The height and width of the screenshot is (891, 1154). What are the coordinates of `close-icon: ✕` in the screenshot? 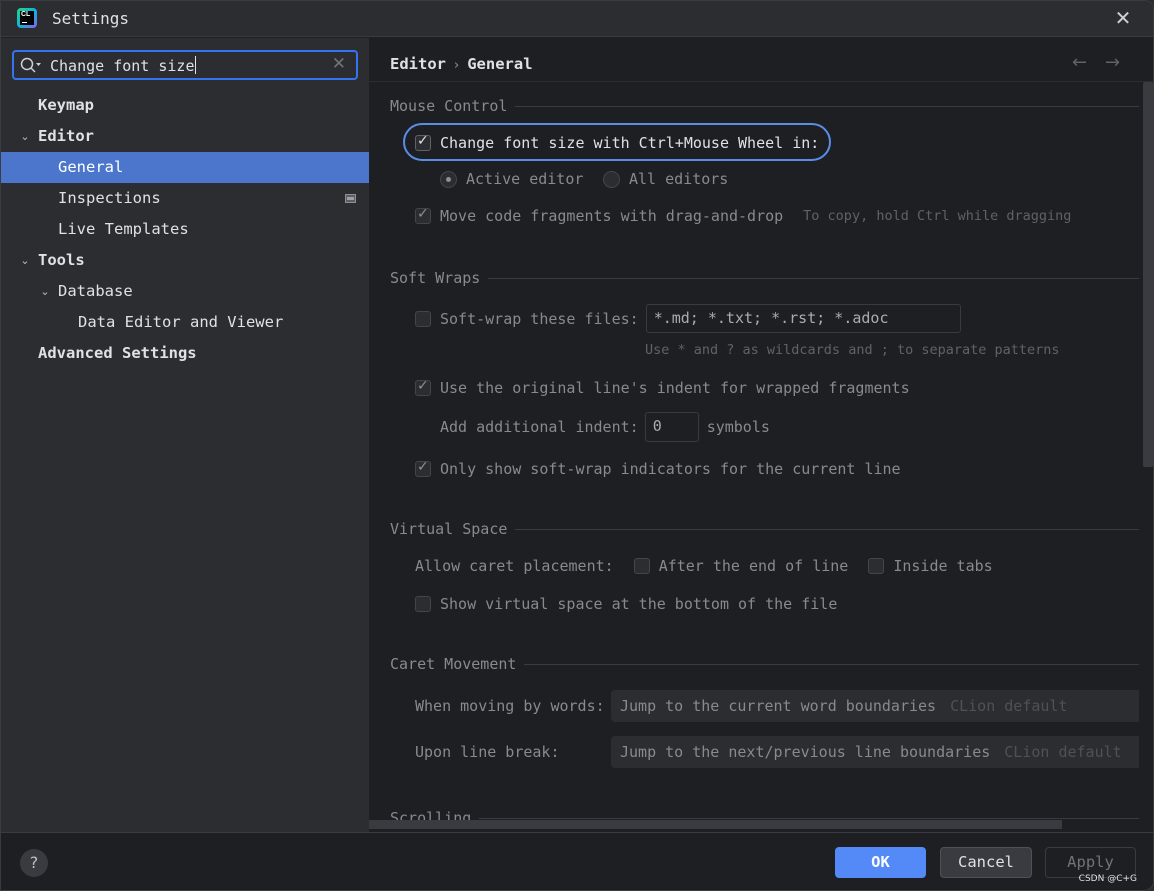 It's located at (1123, 18).